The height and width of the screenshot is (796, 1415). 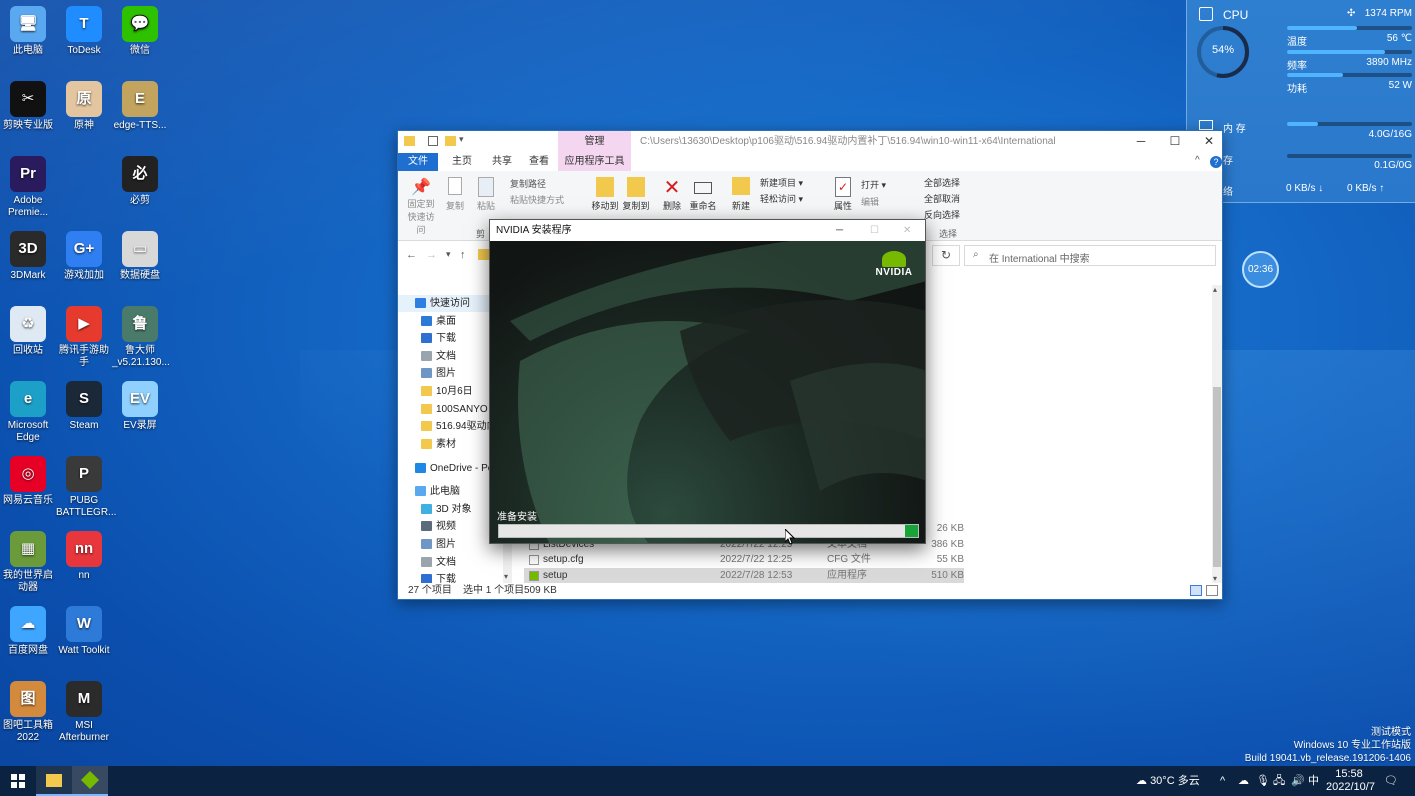 I want to click on file-row: setup 2022/7/28 12:53 应用程序 510 KB, so click(x=744, y=575).